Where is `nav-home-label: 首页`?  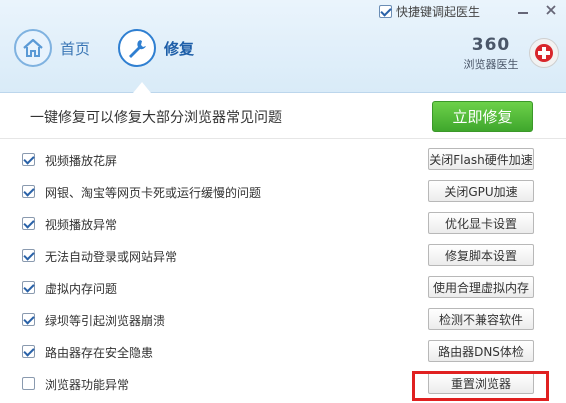
nav-home-label: 首页 is located at coordinates (75, 48).